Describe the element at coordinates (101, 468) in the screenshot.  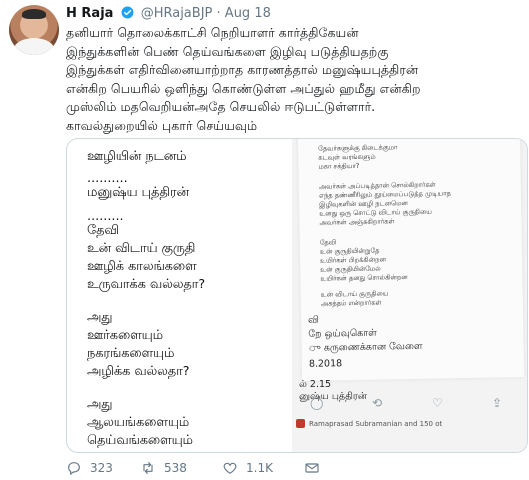
I see `reply-count: 323` at that location.